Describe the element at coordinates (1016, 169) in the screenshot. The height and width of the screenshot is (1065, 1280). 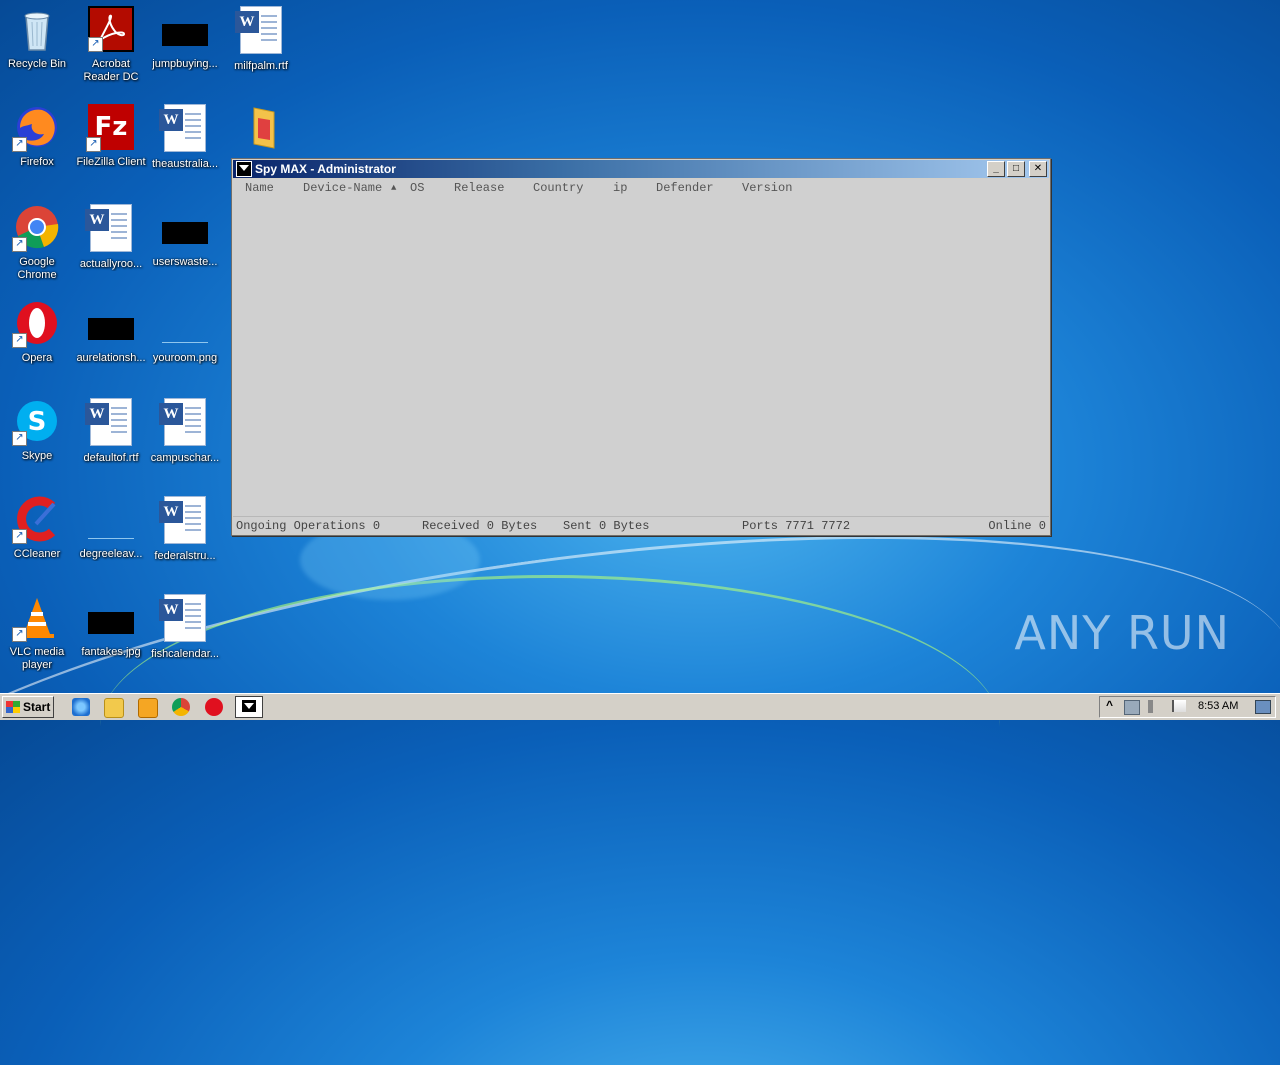
I see `maximize-button: □` at that location.